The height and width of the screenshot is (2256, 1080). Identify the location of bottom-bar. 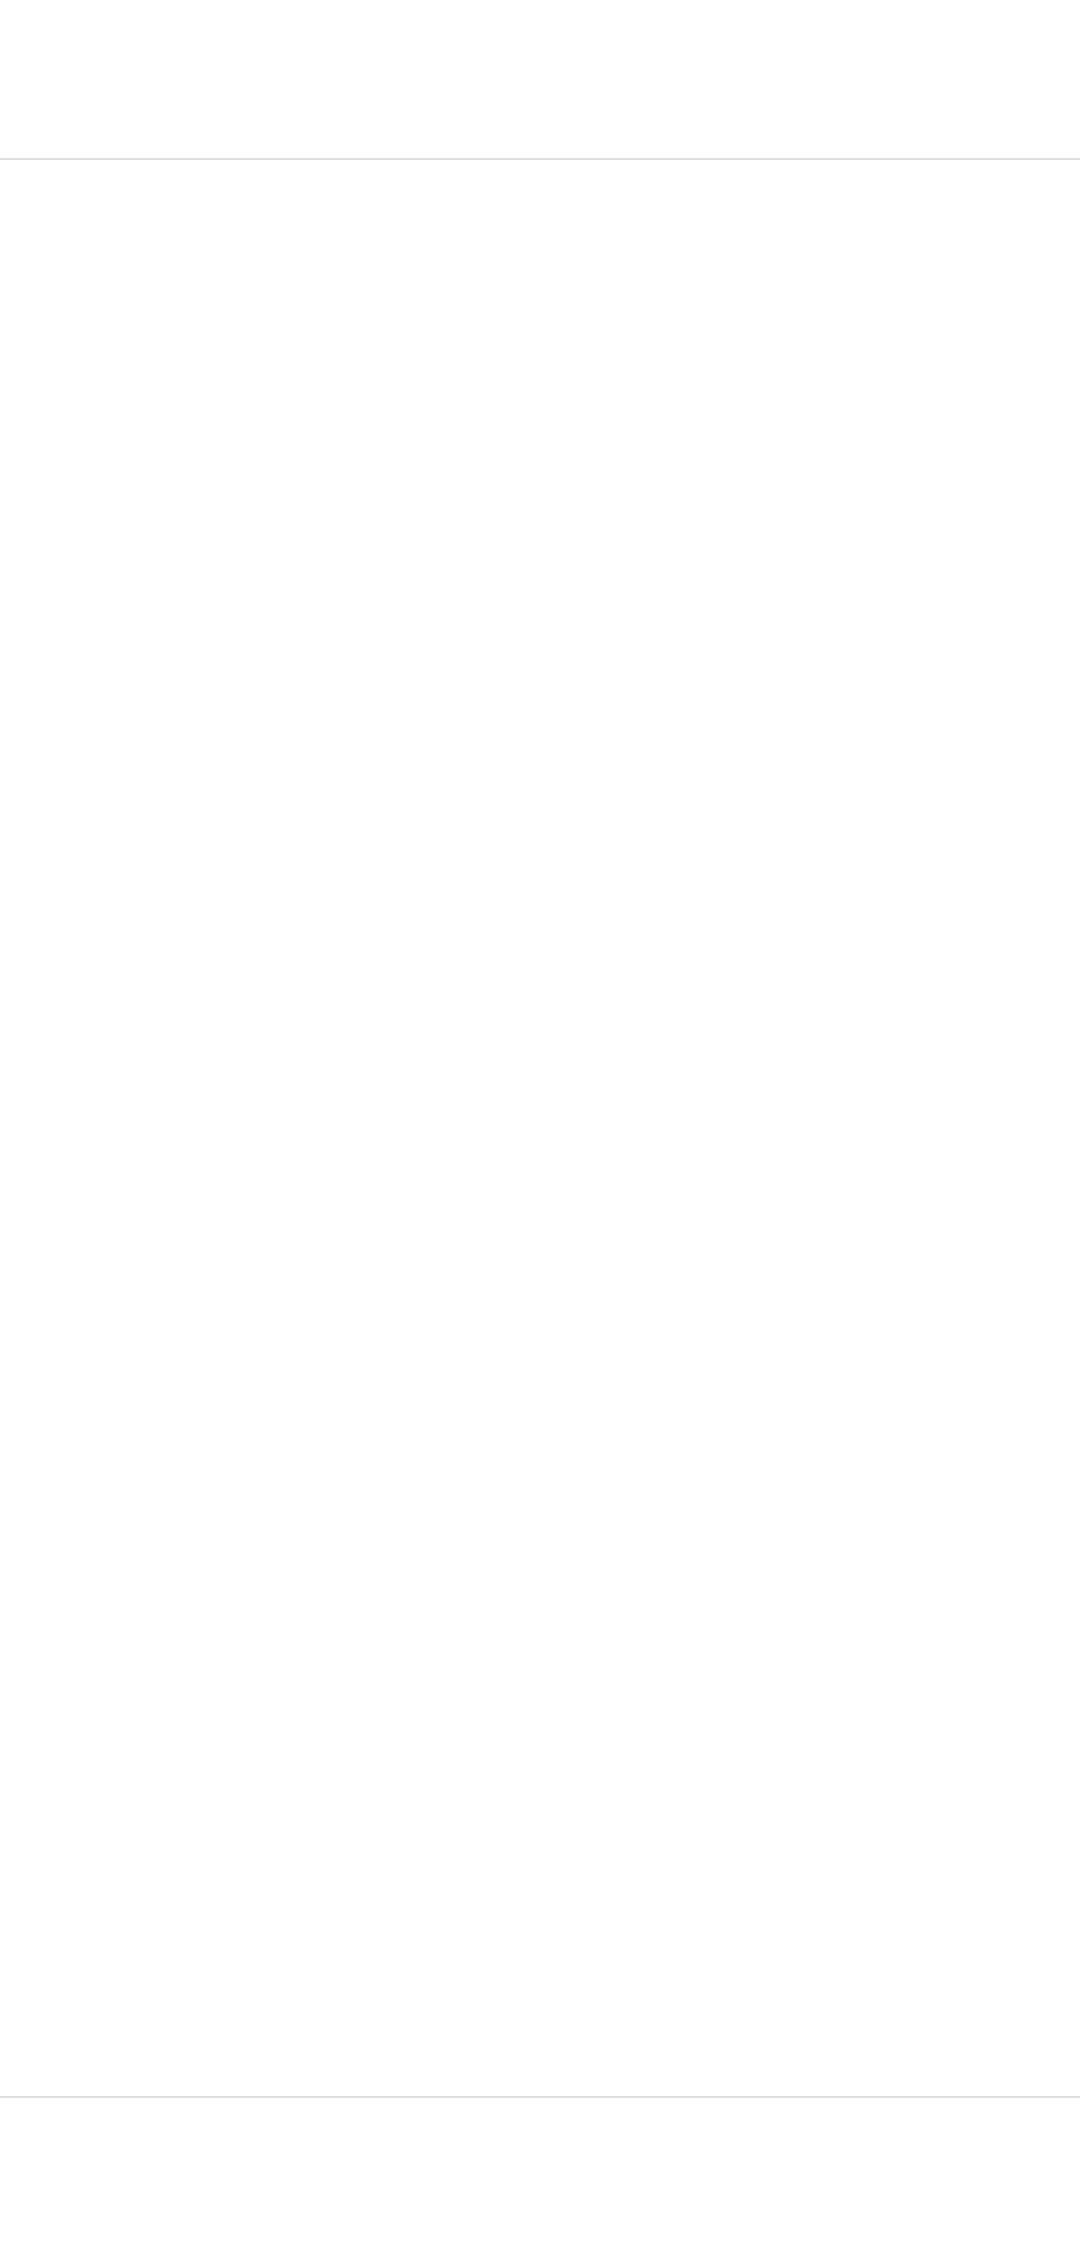
(540, 2176).